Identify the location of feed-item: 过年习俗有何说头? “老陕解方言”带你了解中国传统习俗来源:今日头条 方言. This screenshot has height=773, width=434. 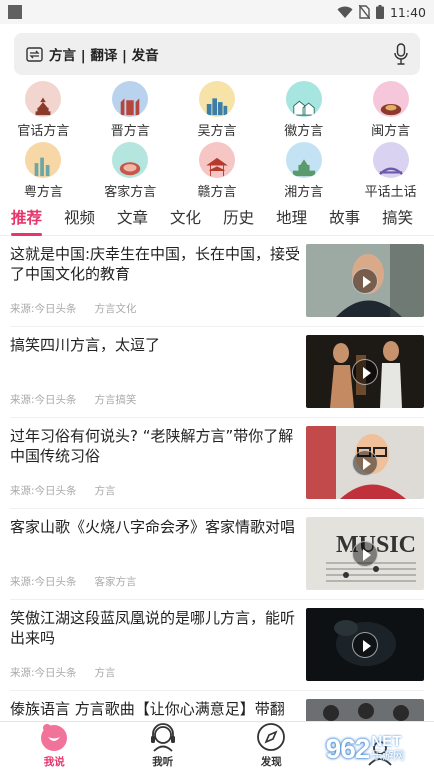
(217, 463).